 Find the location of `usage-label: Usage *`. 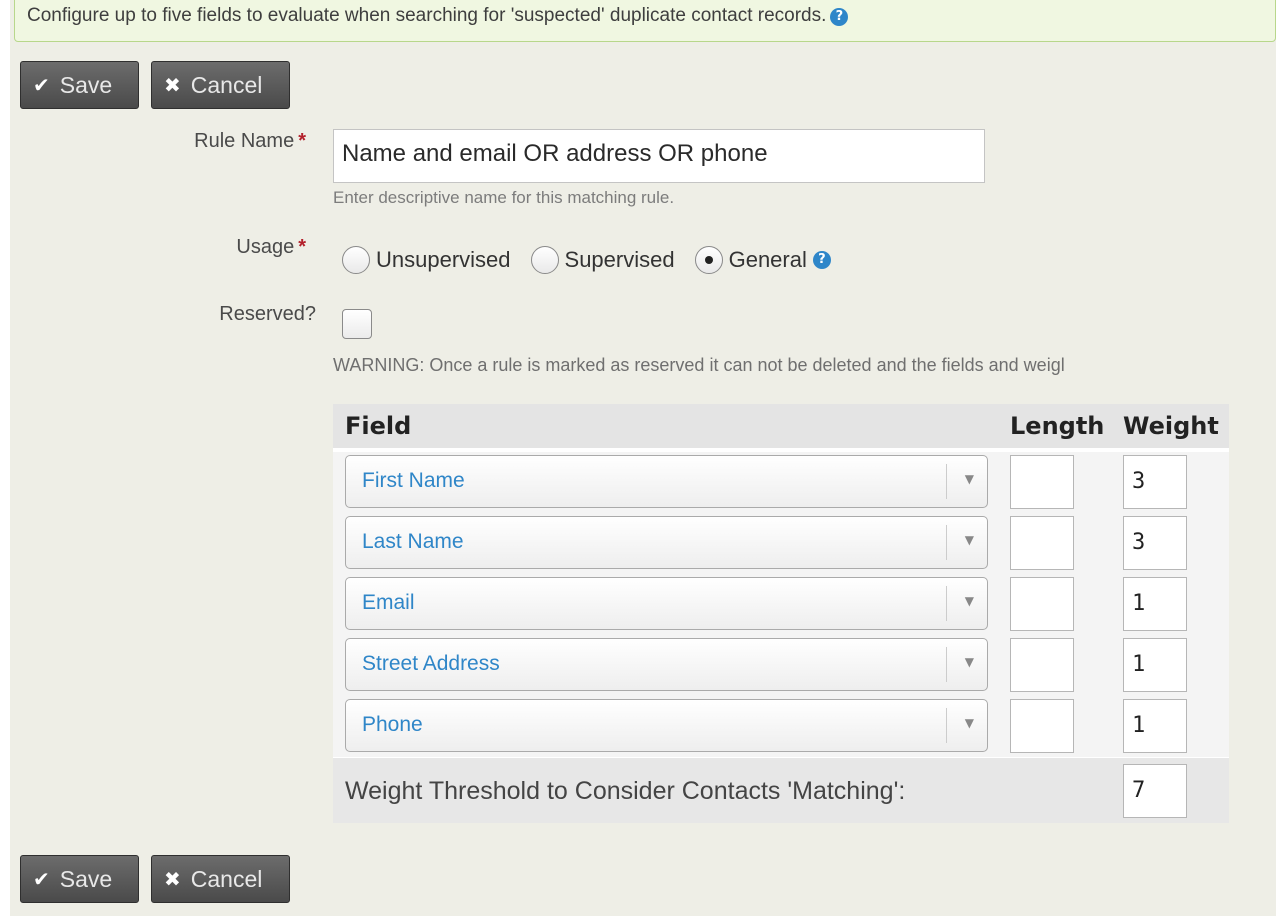

usage-label: Usage * is located at coordinates (271, 247).